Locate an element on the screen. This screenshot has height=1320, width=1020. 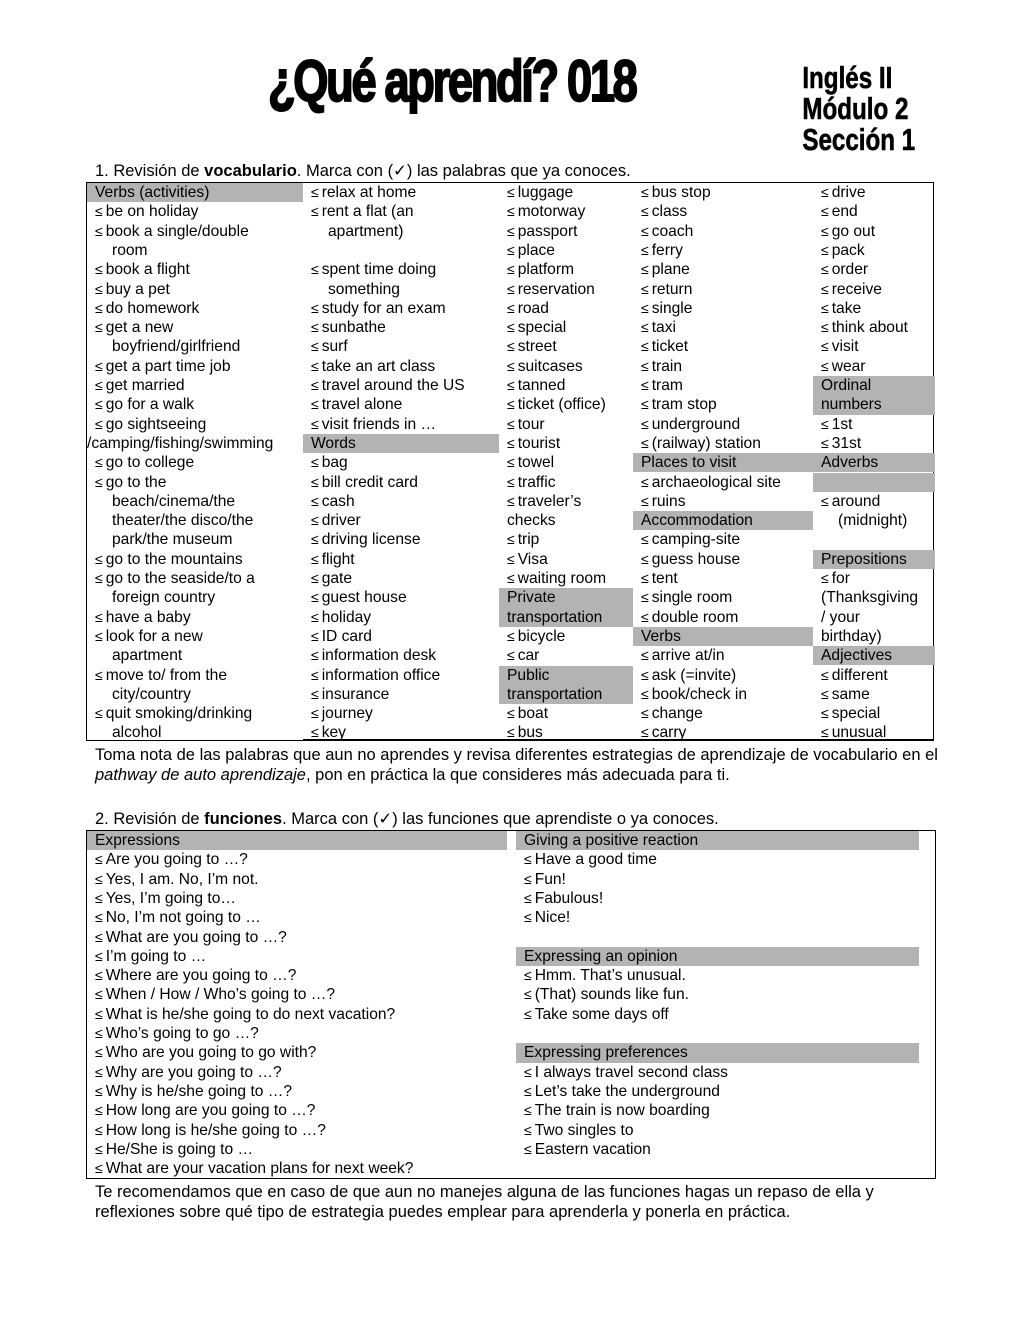
vocab-checkbox-item: ≤ go sightseeing is located at coordinates (195, 424).